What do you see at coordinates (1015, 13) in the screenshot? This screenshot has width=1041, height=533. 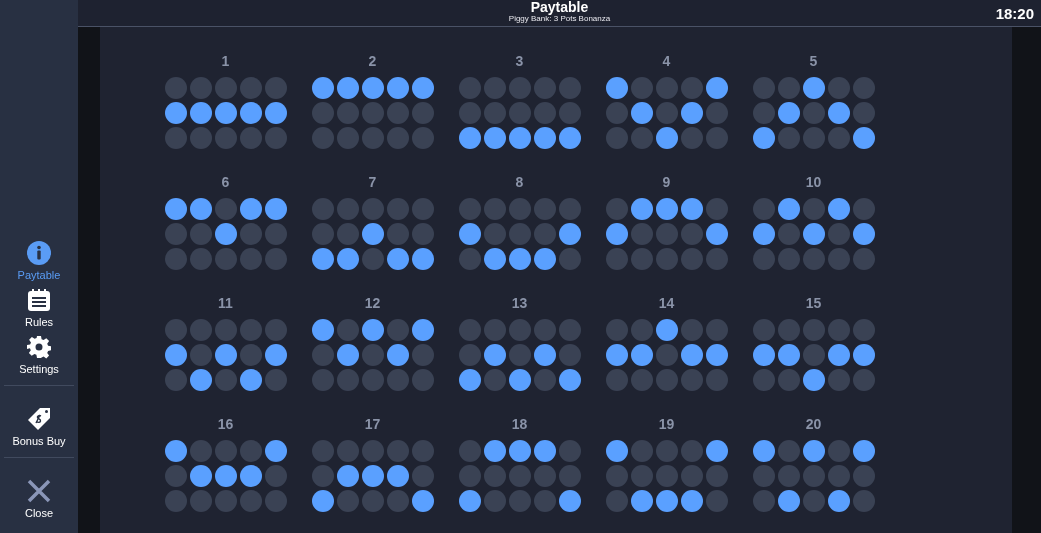 I see `clock-time: 18:20` at bounding box center [1015, 13].